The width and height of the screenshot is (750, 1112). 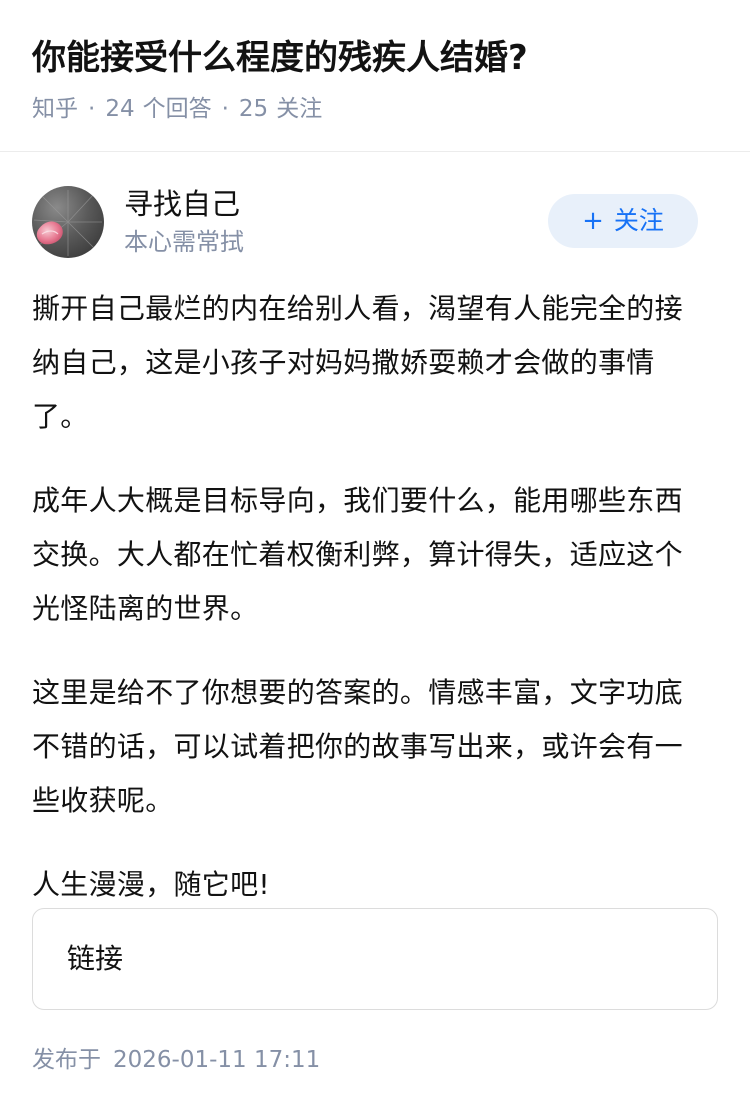 I want to click on follower-count: 25, so click(x=253, y=109).